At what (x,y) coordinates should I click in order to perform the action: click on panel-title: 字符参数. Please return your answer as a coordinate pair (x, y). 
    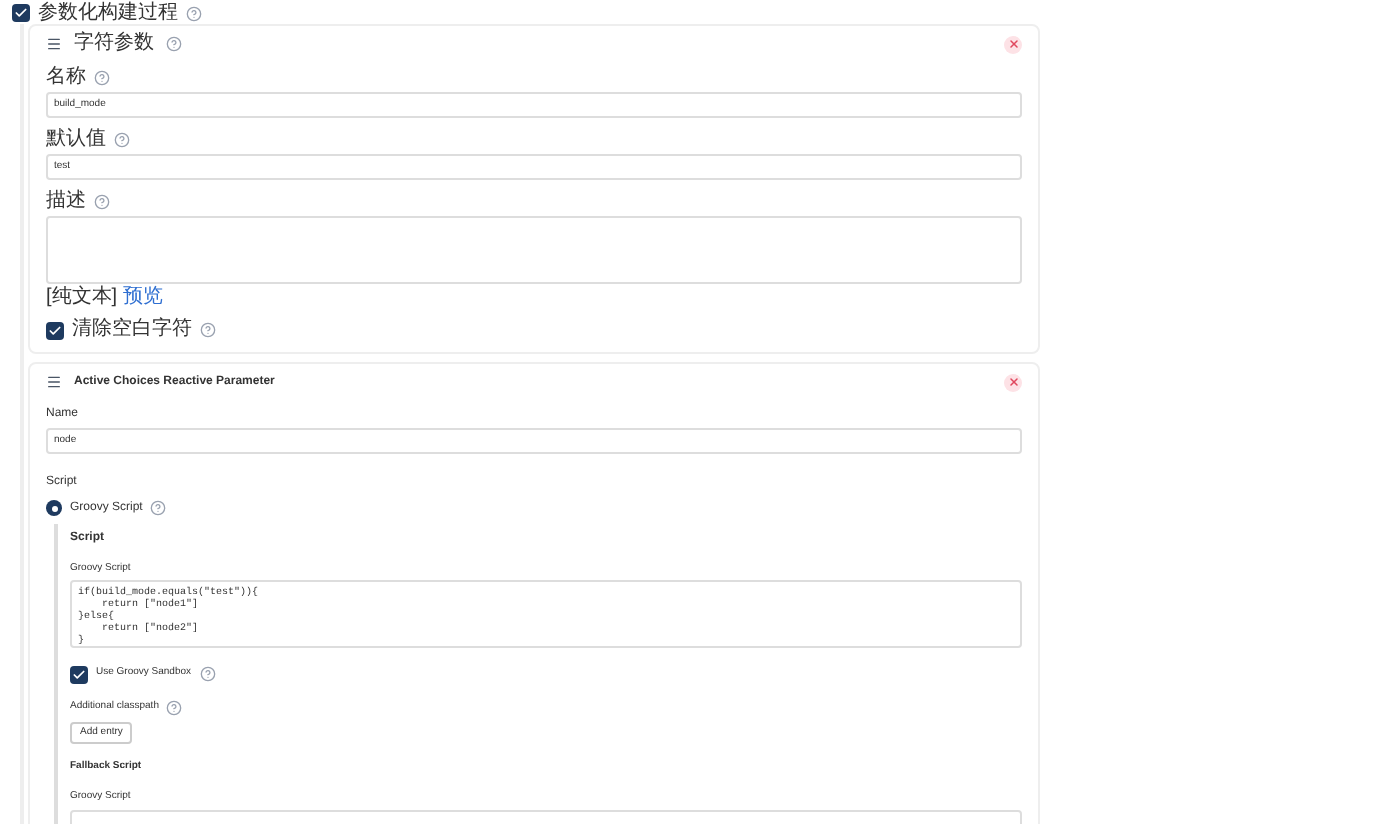
    Looking at the image, I should click on (114, 44).